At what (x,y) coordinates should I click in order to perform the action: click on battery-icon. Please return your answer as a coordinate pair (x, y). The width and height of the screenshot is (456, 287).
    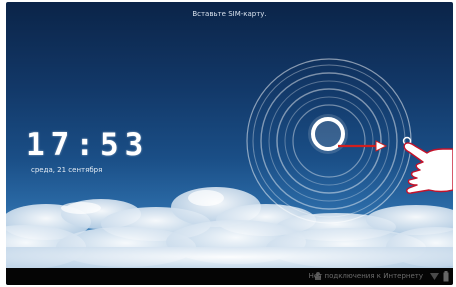
    Looking at the image, I should click on (446, 276).